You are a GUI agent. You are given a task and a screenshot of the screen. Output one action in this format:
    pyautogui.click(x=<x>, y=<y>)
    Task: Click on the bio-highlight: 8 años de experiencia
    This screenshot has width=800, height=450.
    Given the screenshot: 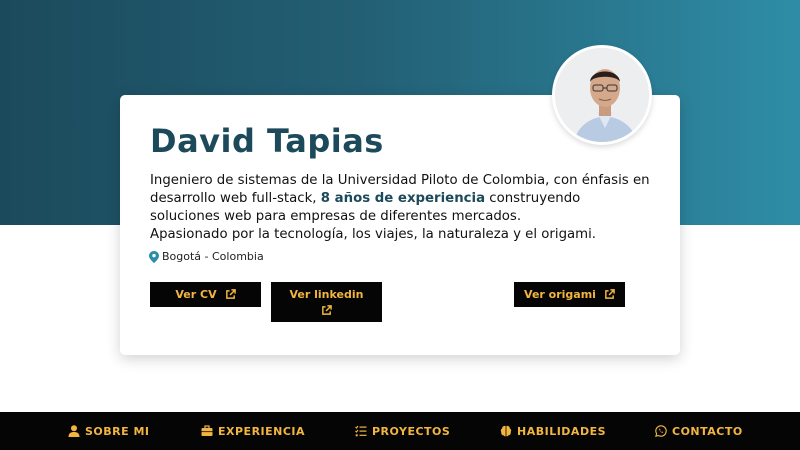 What is the action you would take?
    pyautogui.click(x=403, y=198)
    